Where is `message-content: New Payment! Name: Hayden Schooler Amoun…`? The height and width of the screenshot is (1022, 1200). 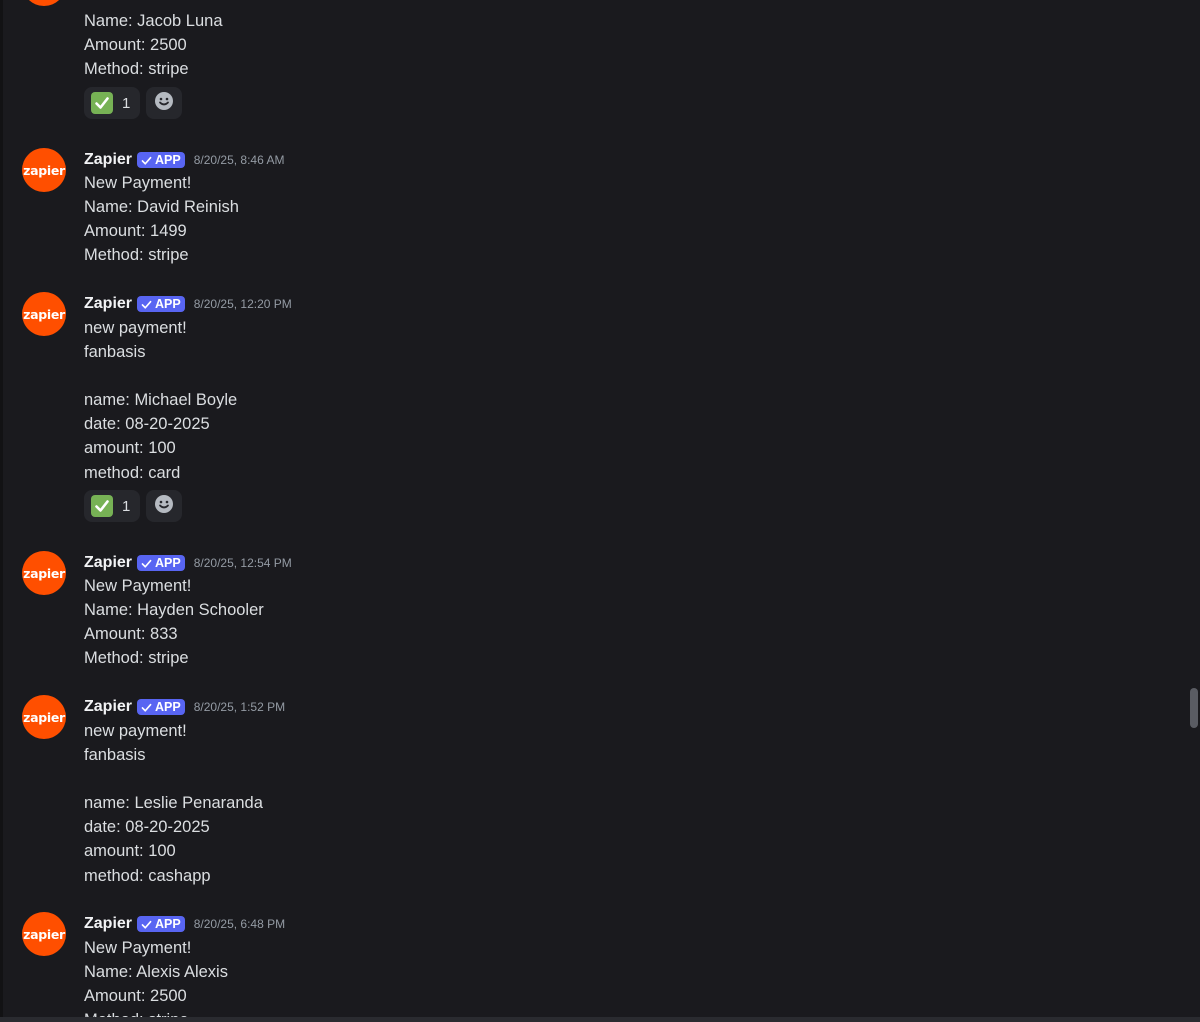
message-content: New Payment! Name: Hayden Schooler Amoun… is located at coordinates (174, 622).